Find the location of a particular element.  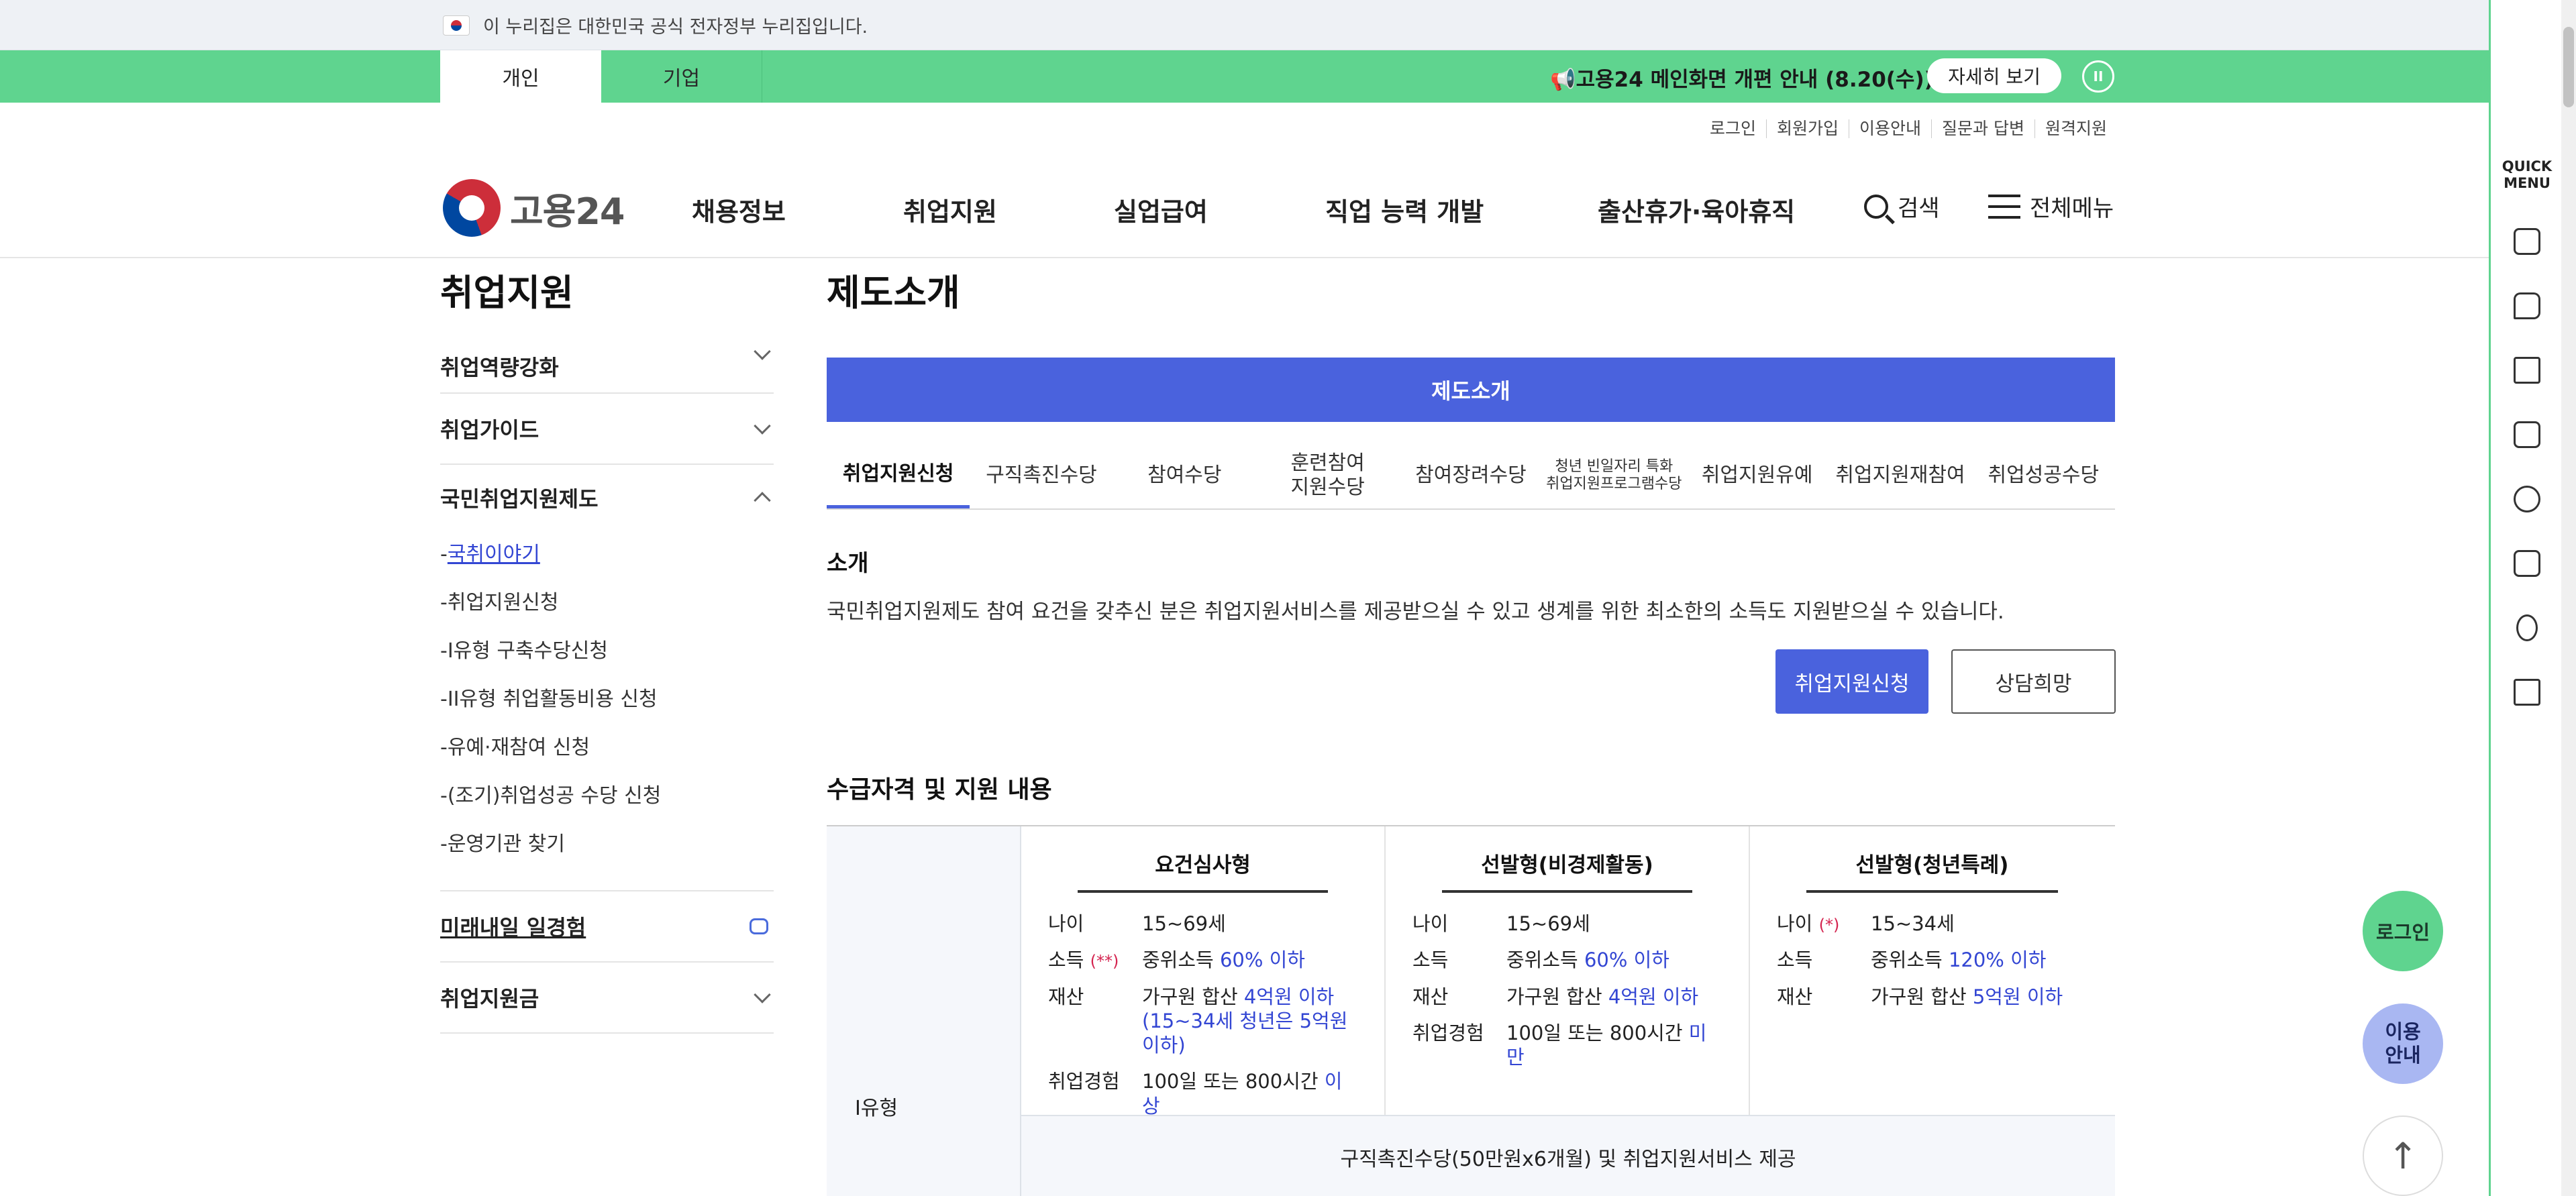

row-asset: 재산 가구원 합산 5억원 이하 is located at coordinates (1920, 997).